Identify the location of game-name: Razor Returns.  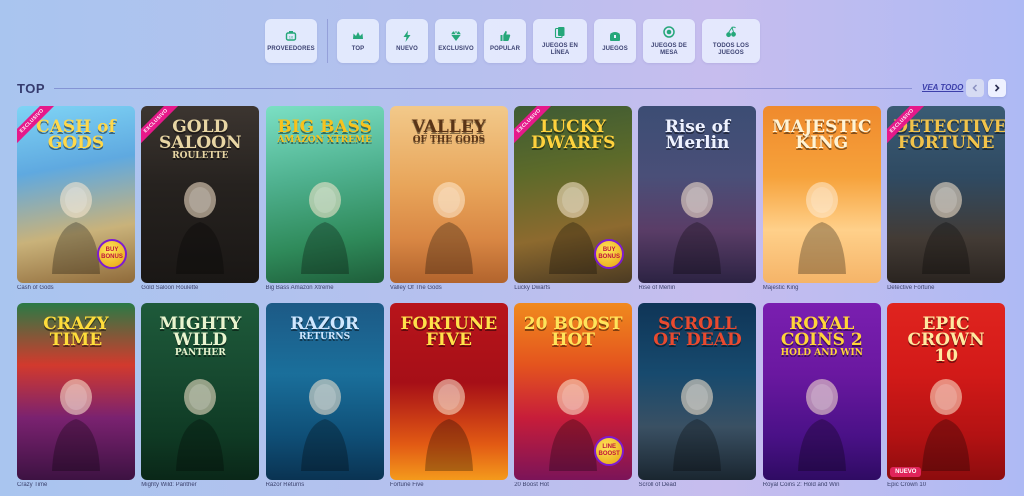
(325, 486).